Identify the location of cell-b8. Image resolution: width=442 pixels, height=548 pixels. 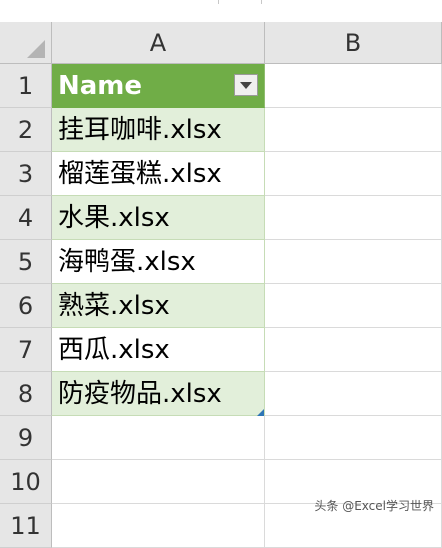
(353, 394).